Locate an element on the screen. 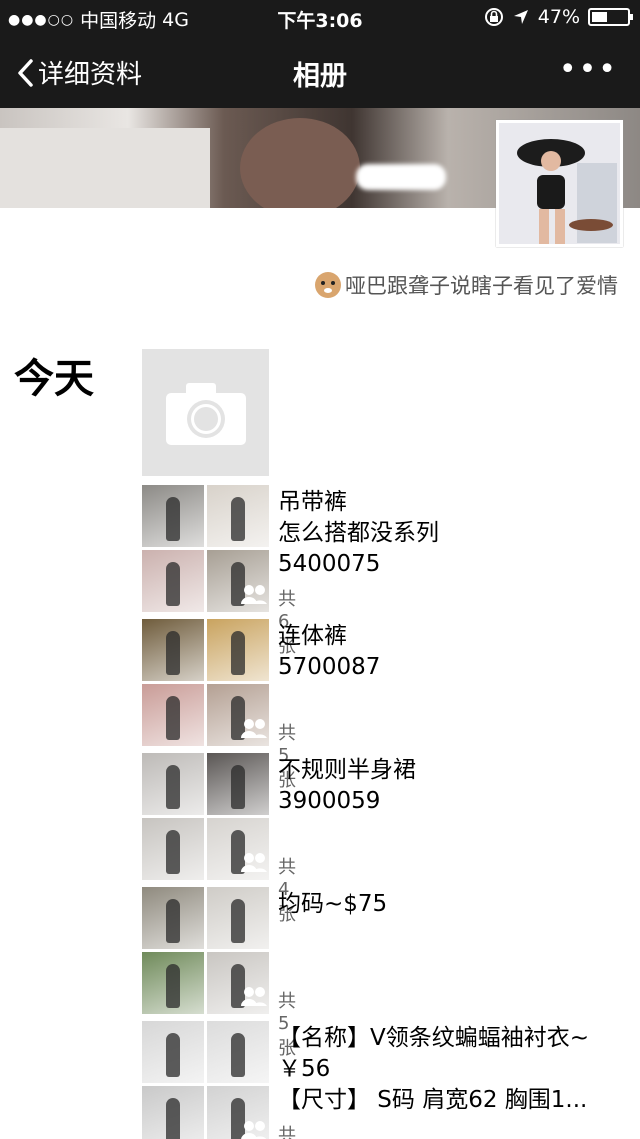  location-arrow-icon is located at coordinates (520, 17).